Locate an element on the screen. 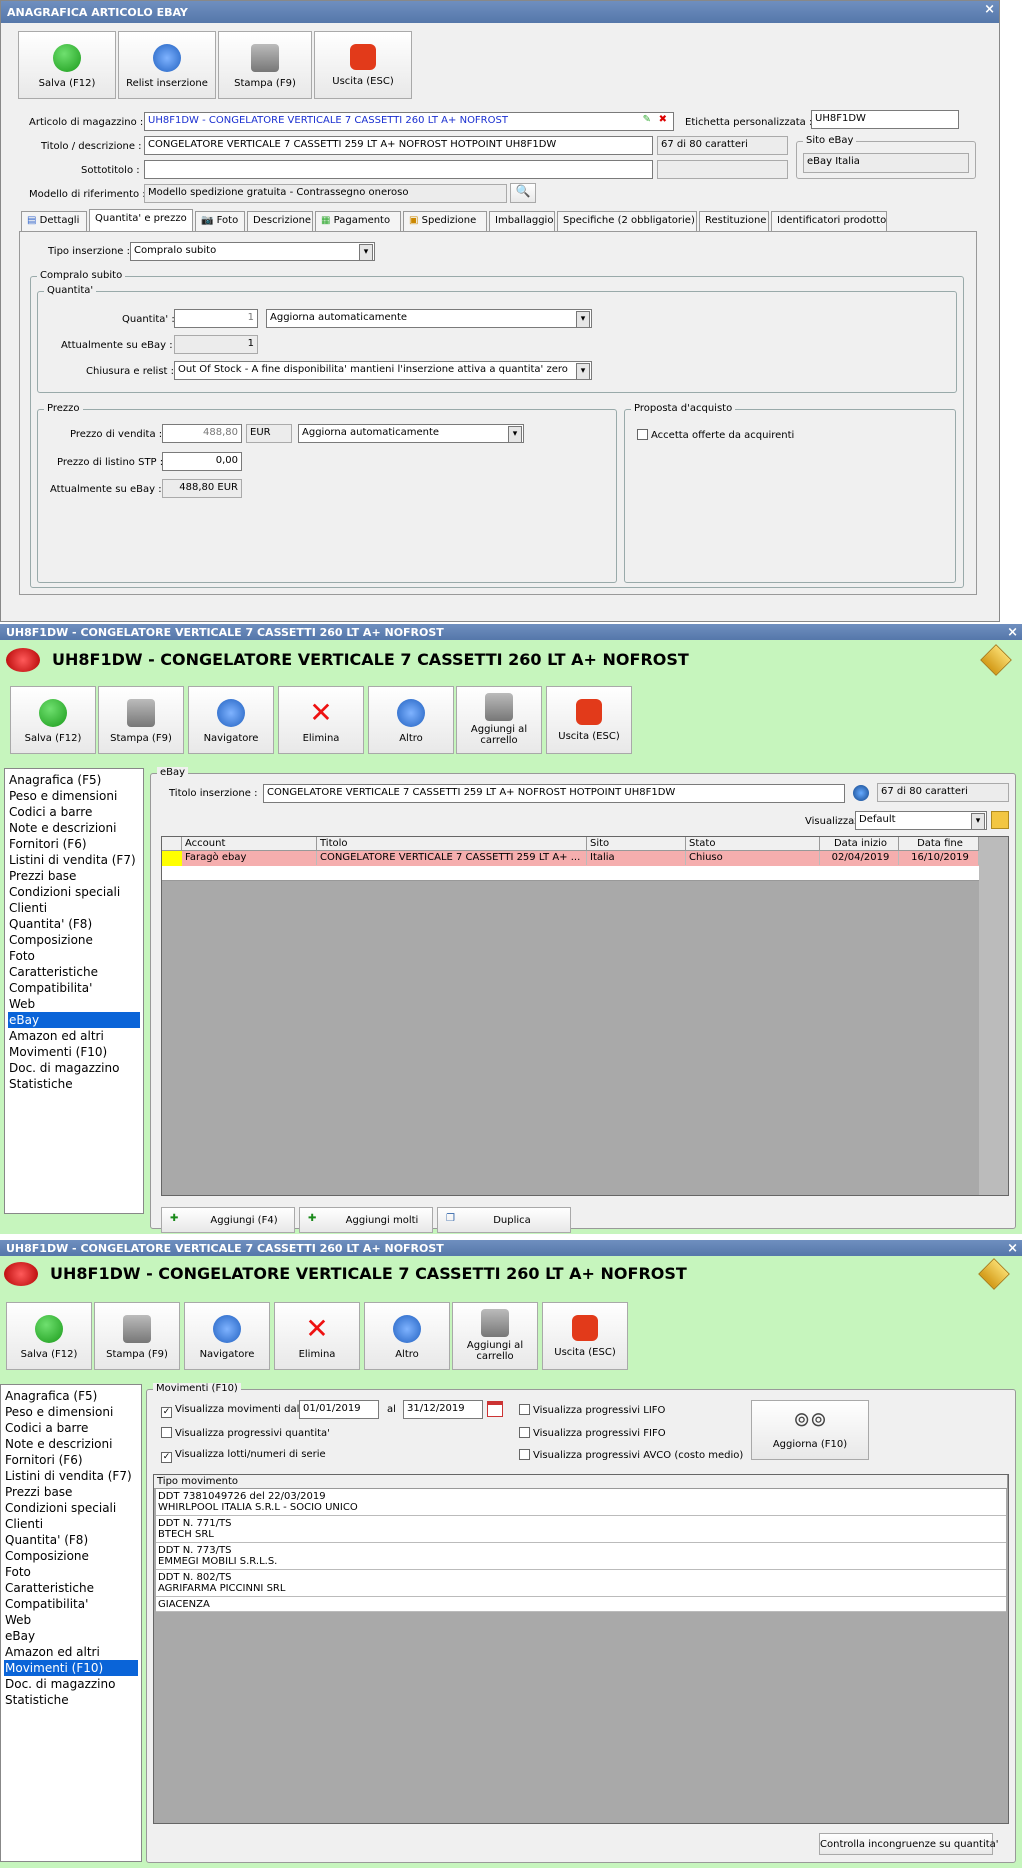 The height and width of the screenshot is (1868, 1036). prezzo-vendita-field: 488,80 is located at coordinates (202, 433).